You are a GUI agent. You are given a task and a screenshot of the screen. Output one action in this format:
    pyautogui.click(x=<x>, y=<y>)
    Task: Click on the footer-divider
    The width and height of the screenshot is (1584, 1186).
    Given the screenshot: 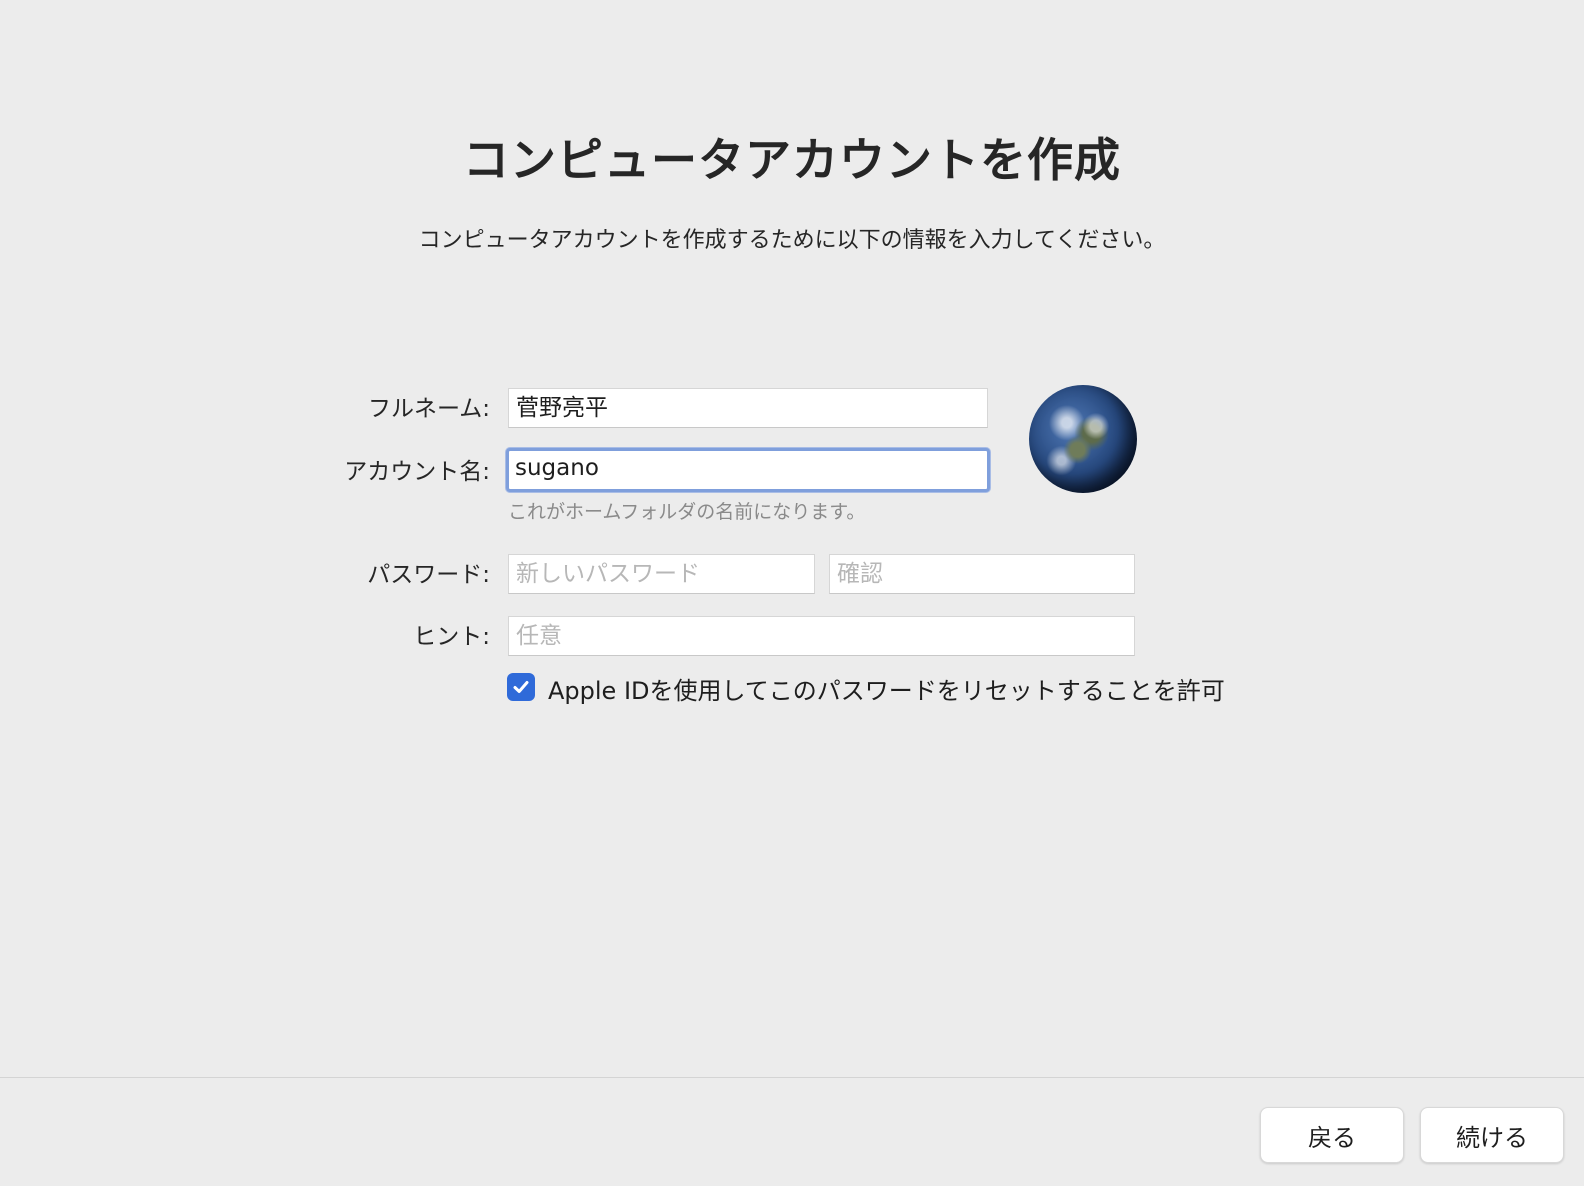 What is the action you would take?
    pyautogui.click(x=792, y=1077)
    